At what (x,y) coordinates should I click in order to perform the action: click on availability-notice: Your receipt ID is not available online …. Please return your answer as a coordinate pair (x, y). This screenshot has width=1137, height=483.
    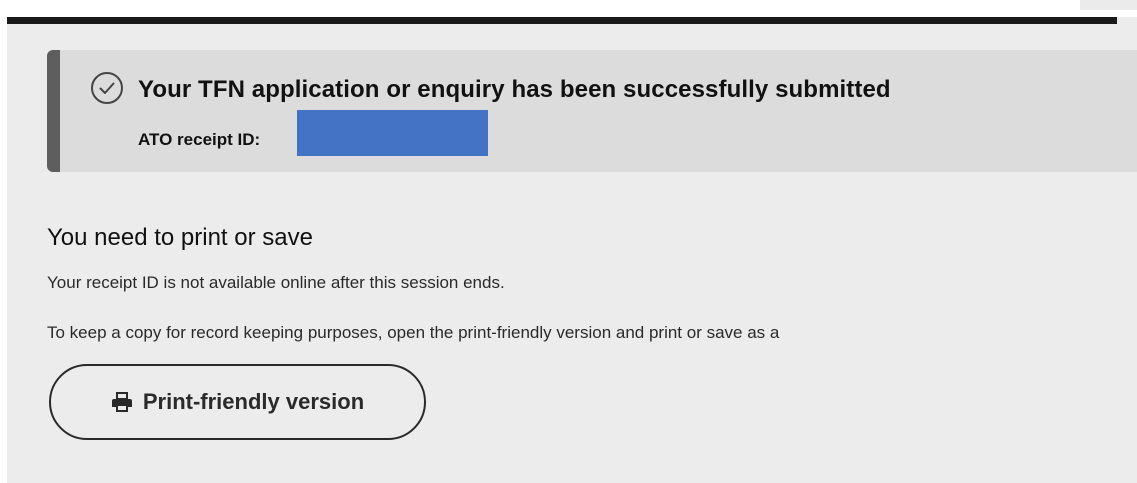
    Looking at the image, I should click on (276, 282).